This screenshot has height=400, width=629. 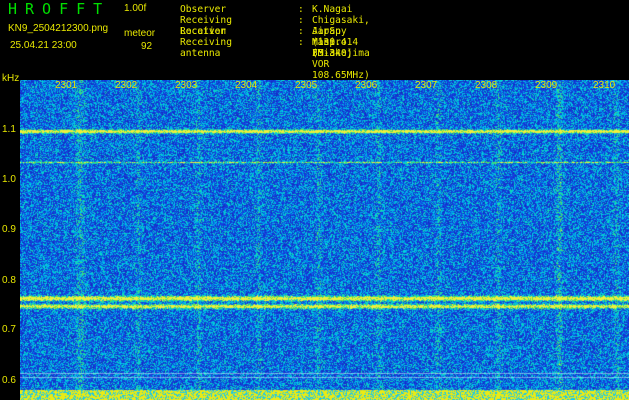 I want to click on info-value: K.Nagai, so click(x=332, y=9).